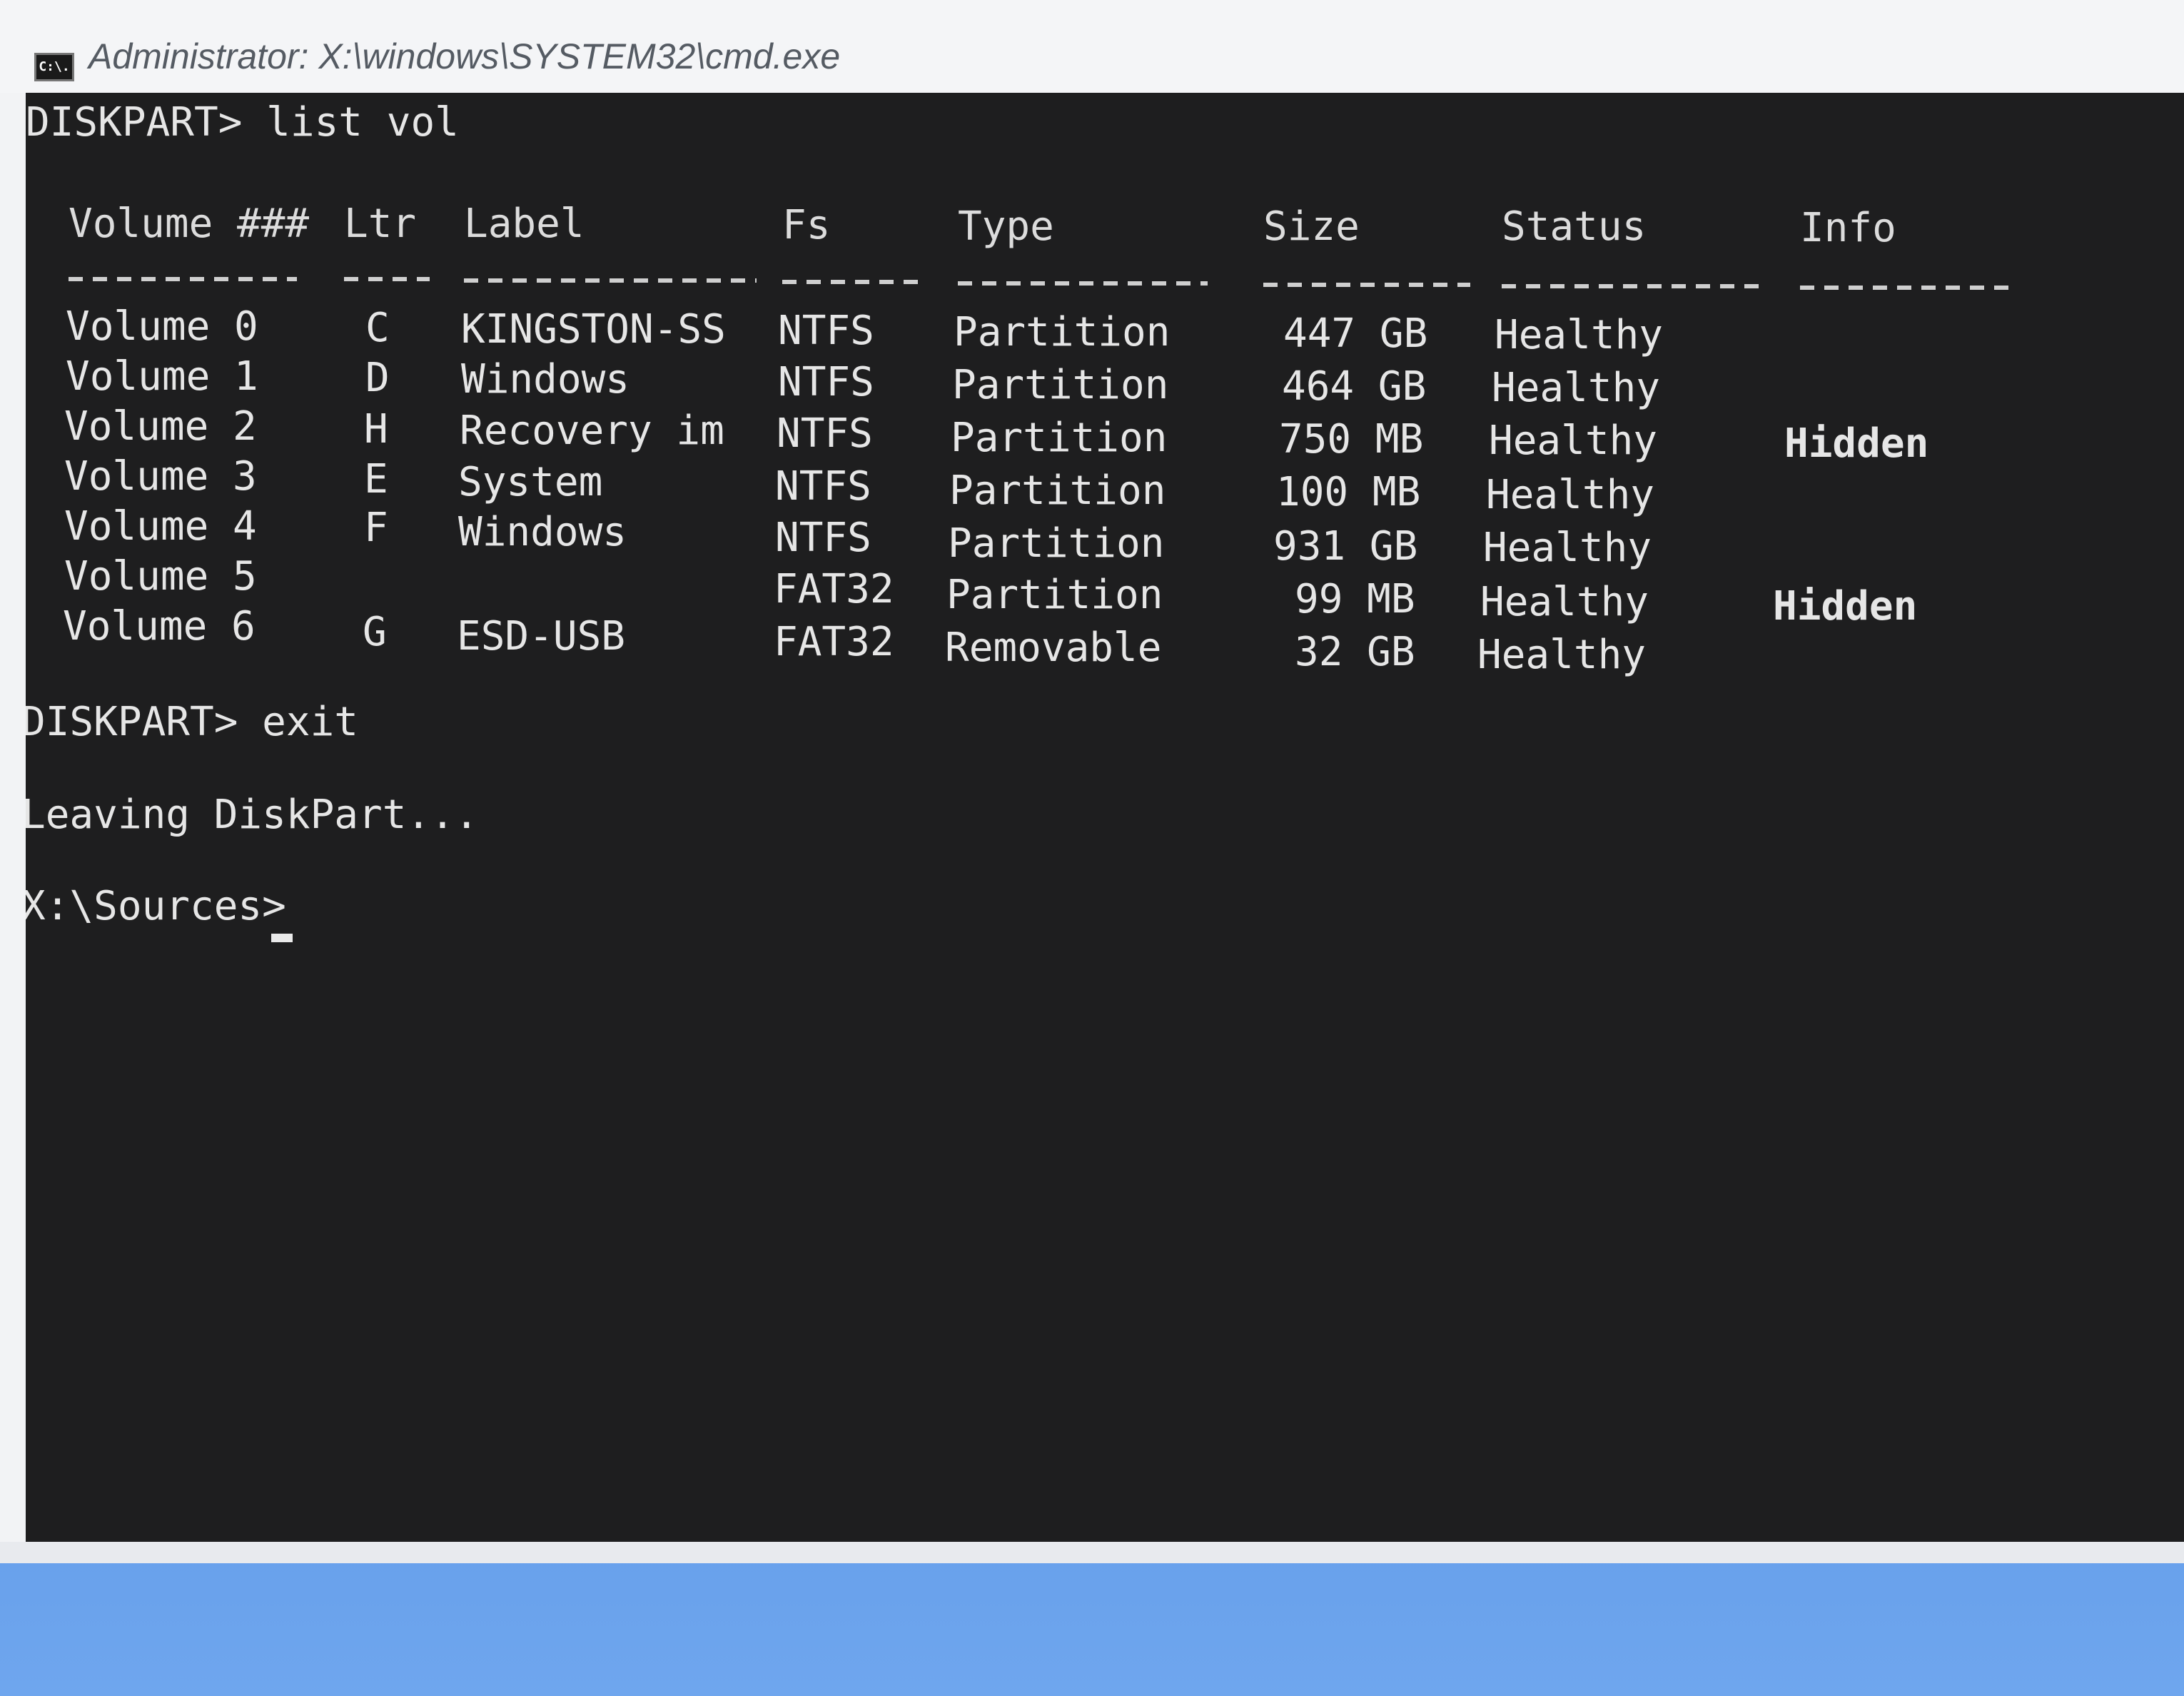 Image resolution: width=2184 pixels, height=1696 pixels. I want to click on header-label: Label, so click(524, 224).